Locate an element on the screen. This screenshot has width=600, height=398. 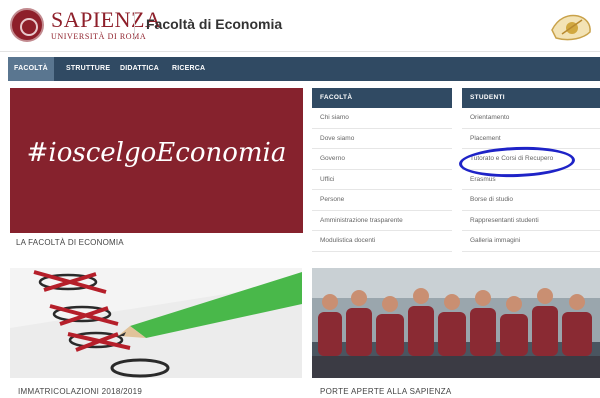
hero-headline: #ioscelgoEconomia is located at coordinates (156, 153).